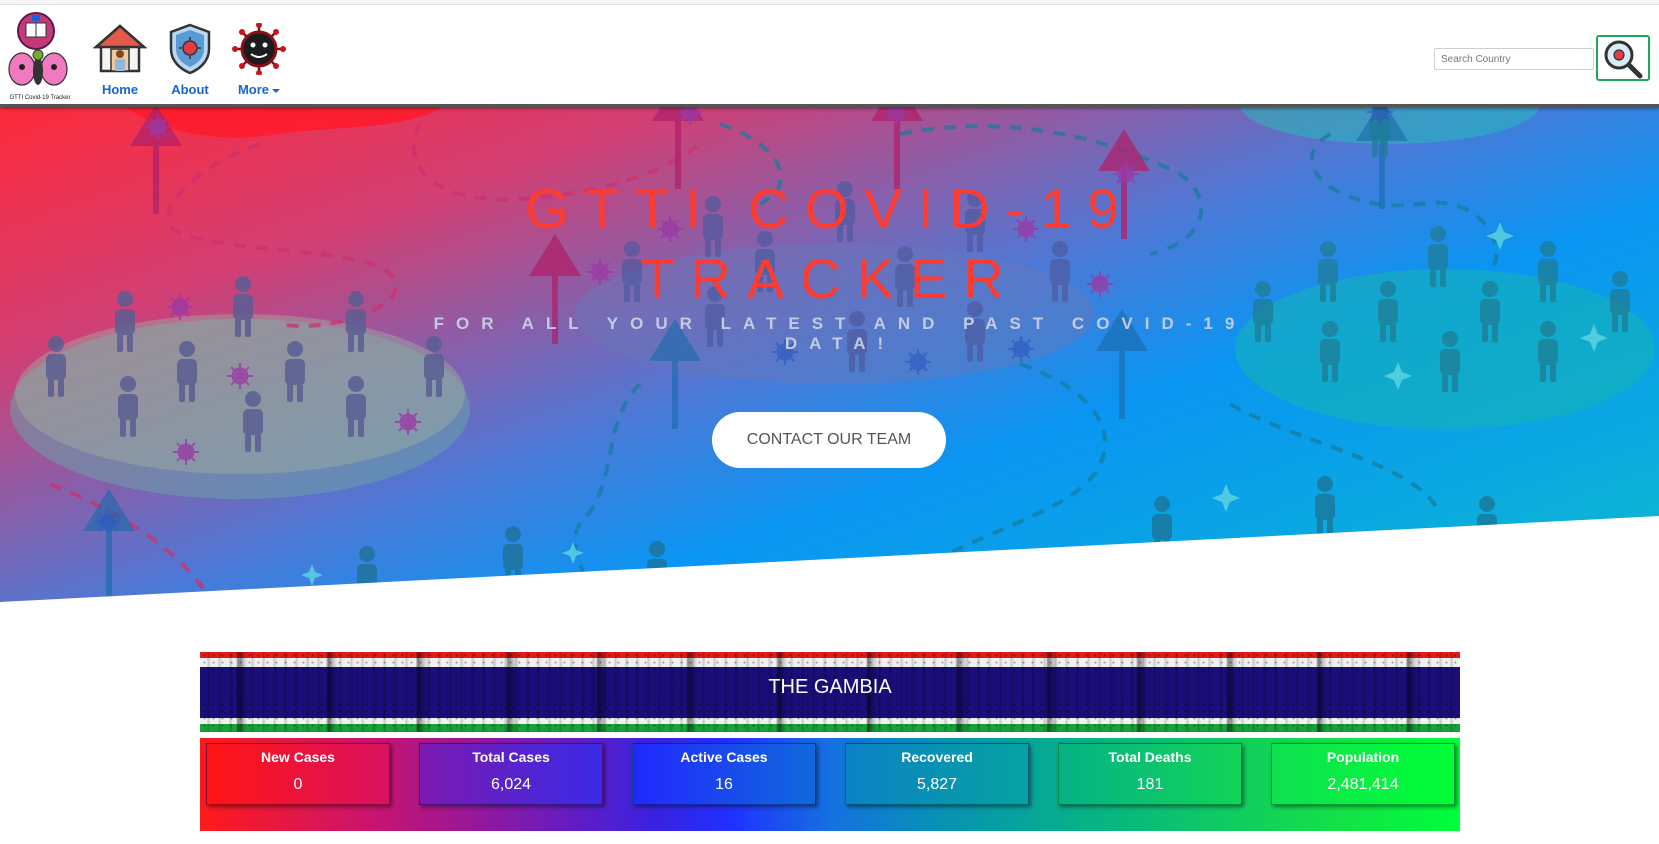 The height and width of the screenshot is (844, 1659). Describe the element at coordinates (1363, 784) in the screenshot. I see `stat-value: 2,481,414` at that location.